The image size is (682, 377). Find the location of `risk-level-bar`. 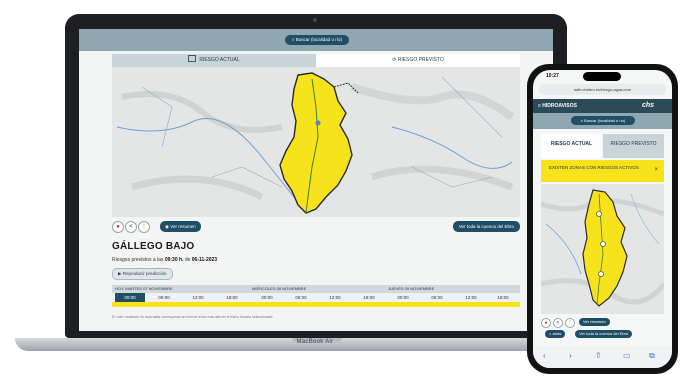

risk-level-bar is located at coordinates (316, 304).